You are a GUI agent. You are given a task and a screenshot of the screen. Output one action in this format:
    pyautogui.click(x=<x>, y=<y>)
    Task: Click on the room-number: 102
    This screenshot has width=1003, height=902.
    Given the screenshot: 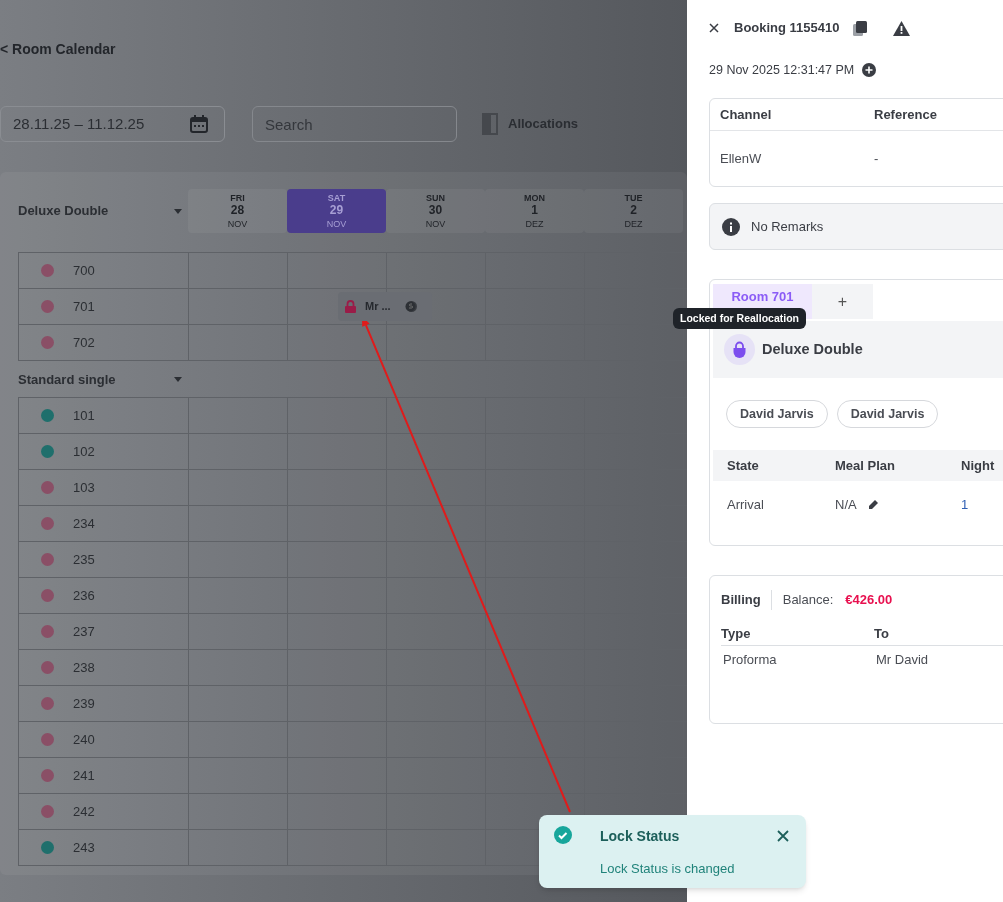 What is the action you would take?
    pyautogui.click(x=84, y=451)
    